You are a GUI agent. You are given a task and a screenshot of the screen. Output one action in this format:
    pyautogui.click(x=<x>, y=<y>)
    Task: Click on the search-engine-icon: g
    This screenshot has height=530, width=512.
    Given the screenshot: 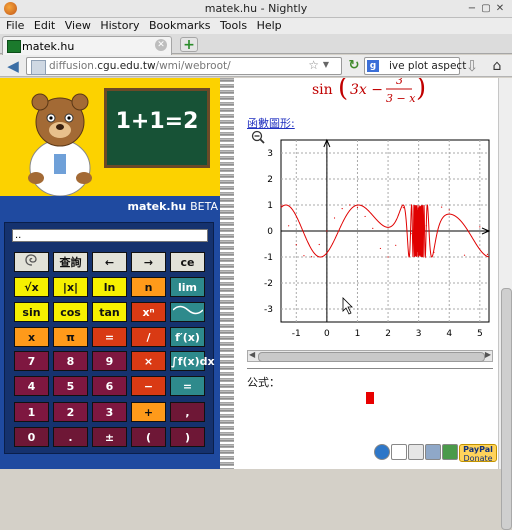 What is the action you would take?
    pyautogui.click(x=373, y=66)
    